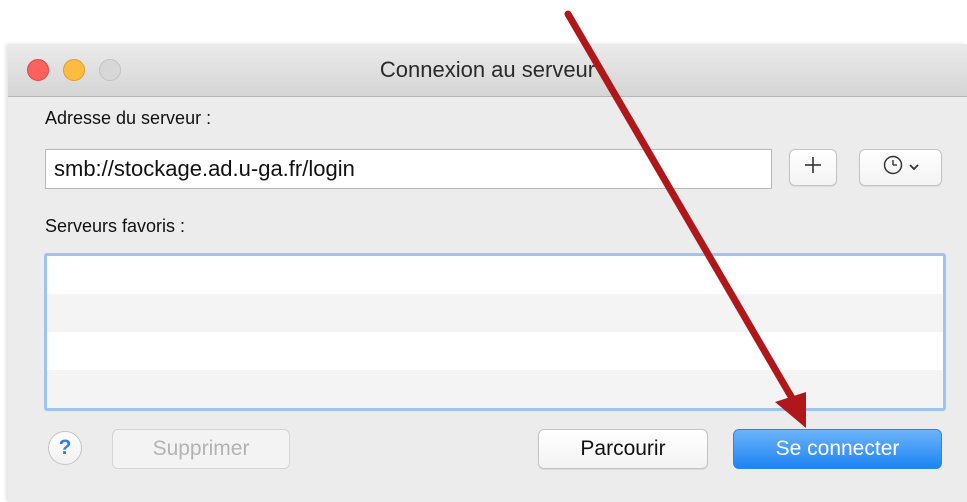 The height and width of the screenshot is (502, 967). I want to click on delete-button: Supprimer, so click(201, 449).